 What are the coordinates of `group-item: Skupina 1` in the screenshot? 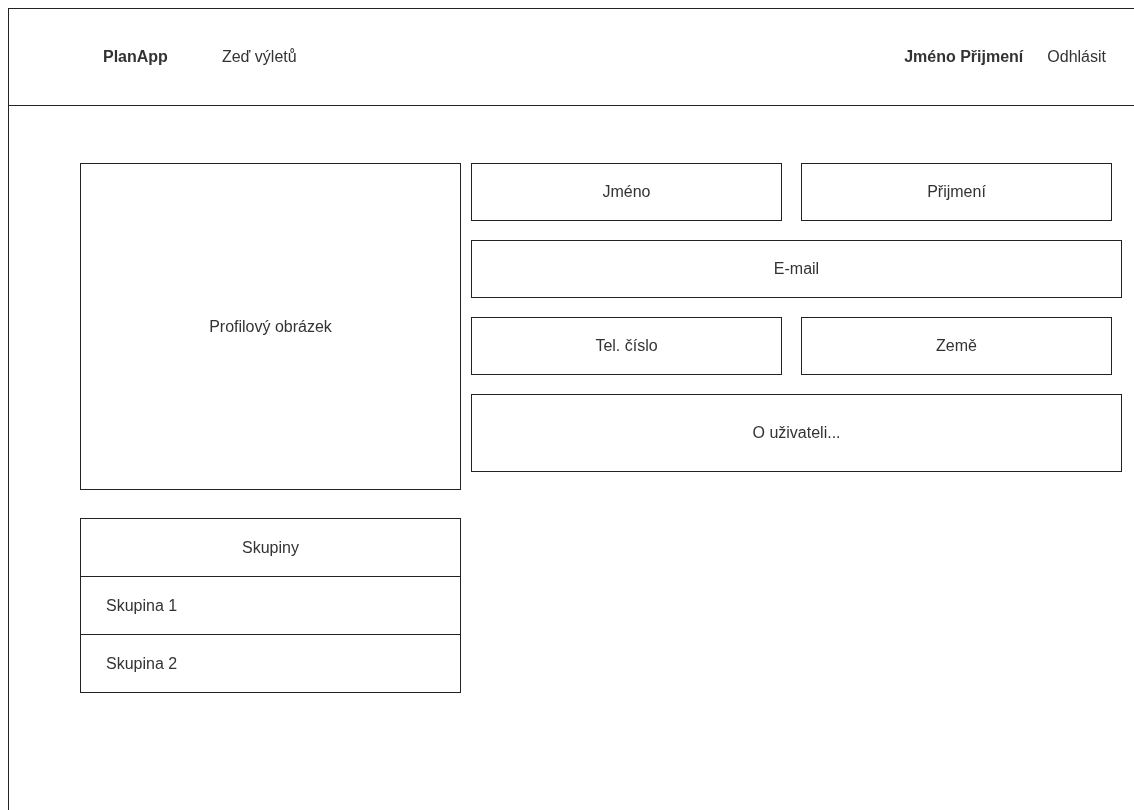 It's located at (270, 605).